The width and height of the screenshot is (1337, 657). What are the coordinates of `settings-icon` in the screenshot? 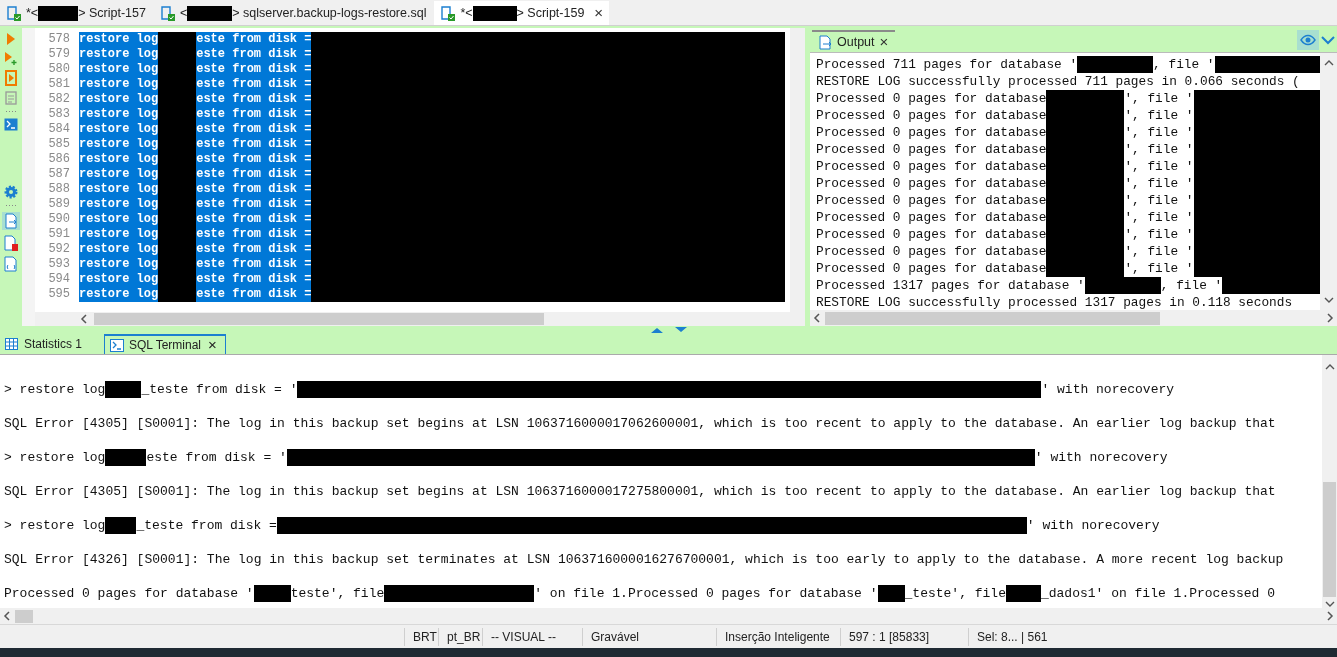 It's located at (11, 192).